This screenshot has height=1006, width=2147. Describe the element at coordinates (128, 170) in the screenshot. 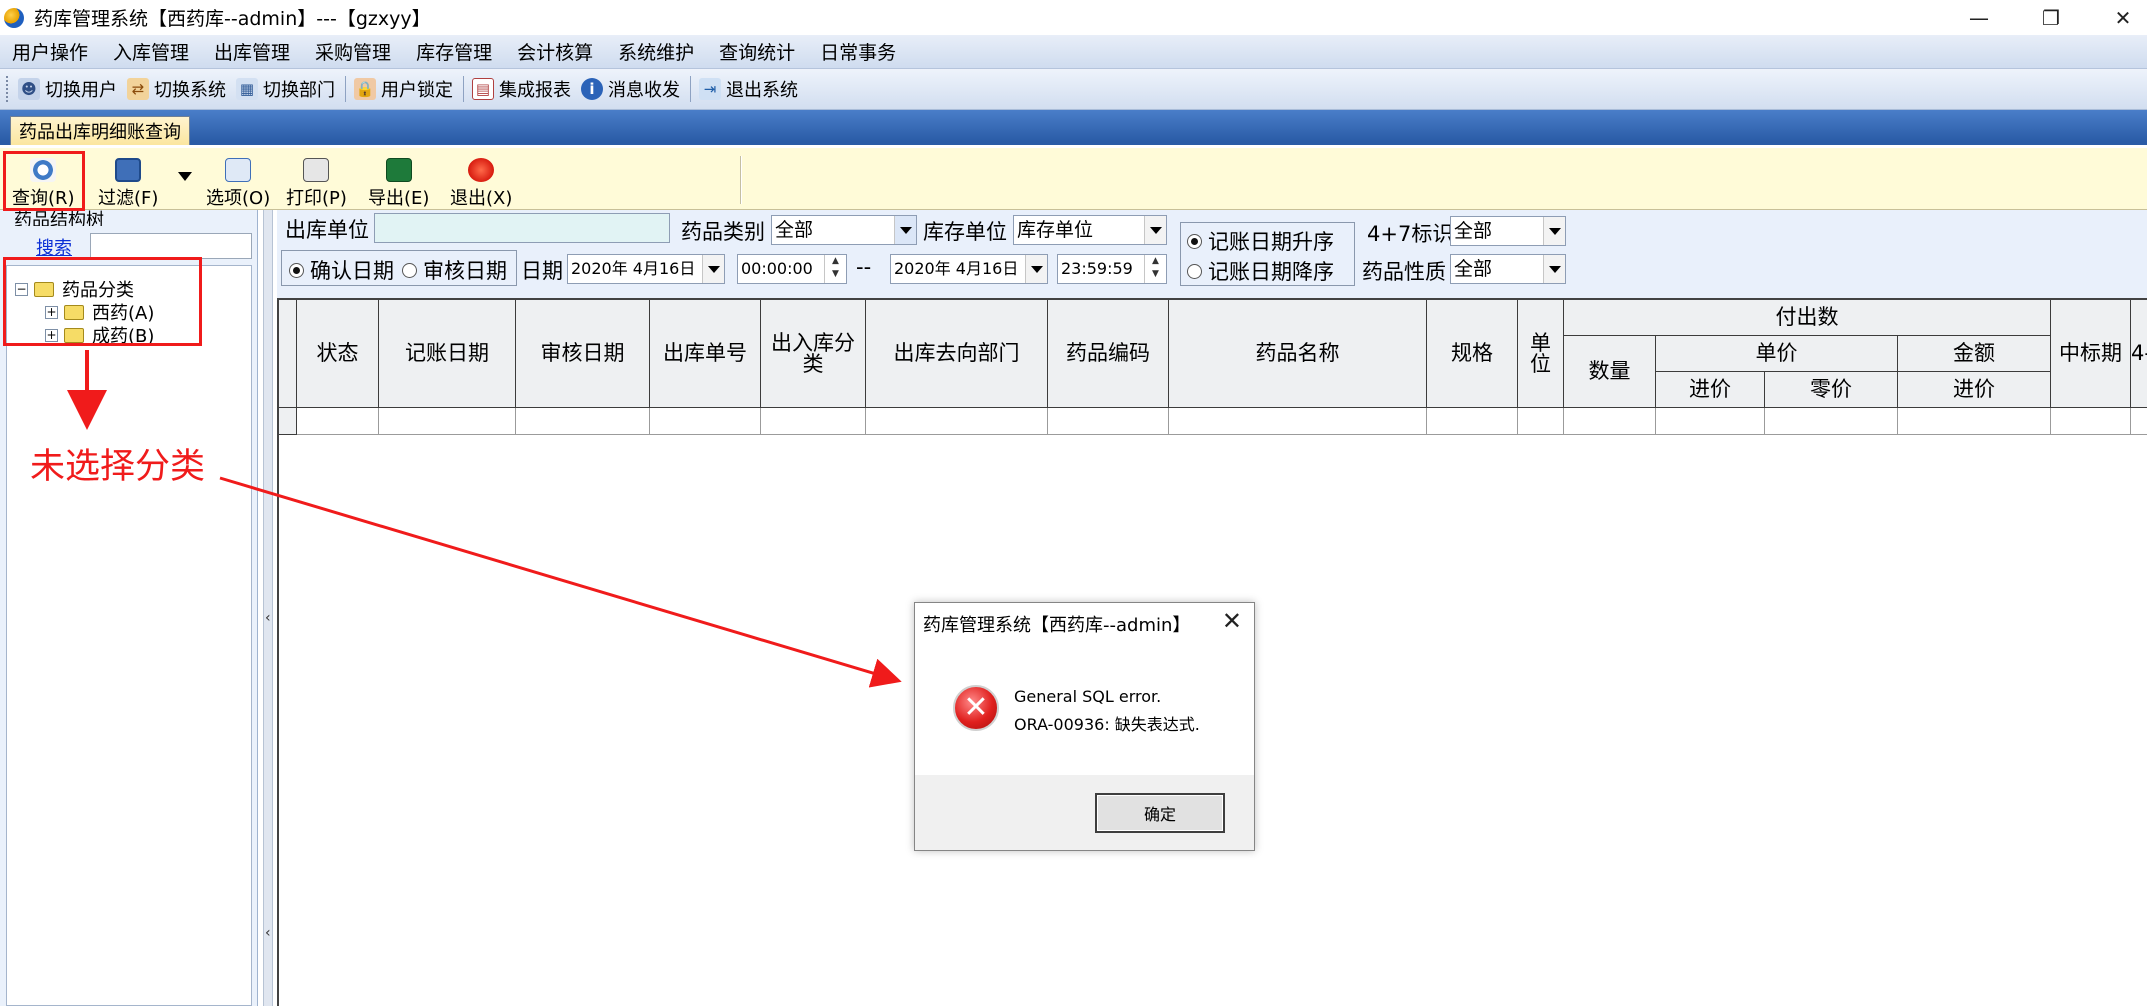

I see `filter-grid-icon` at that location.